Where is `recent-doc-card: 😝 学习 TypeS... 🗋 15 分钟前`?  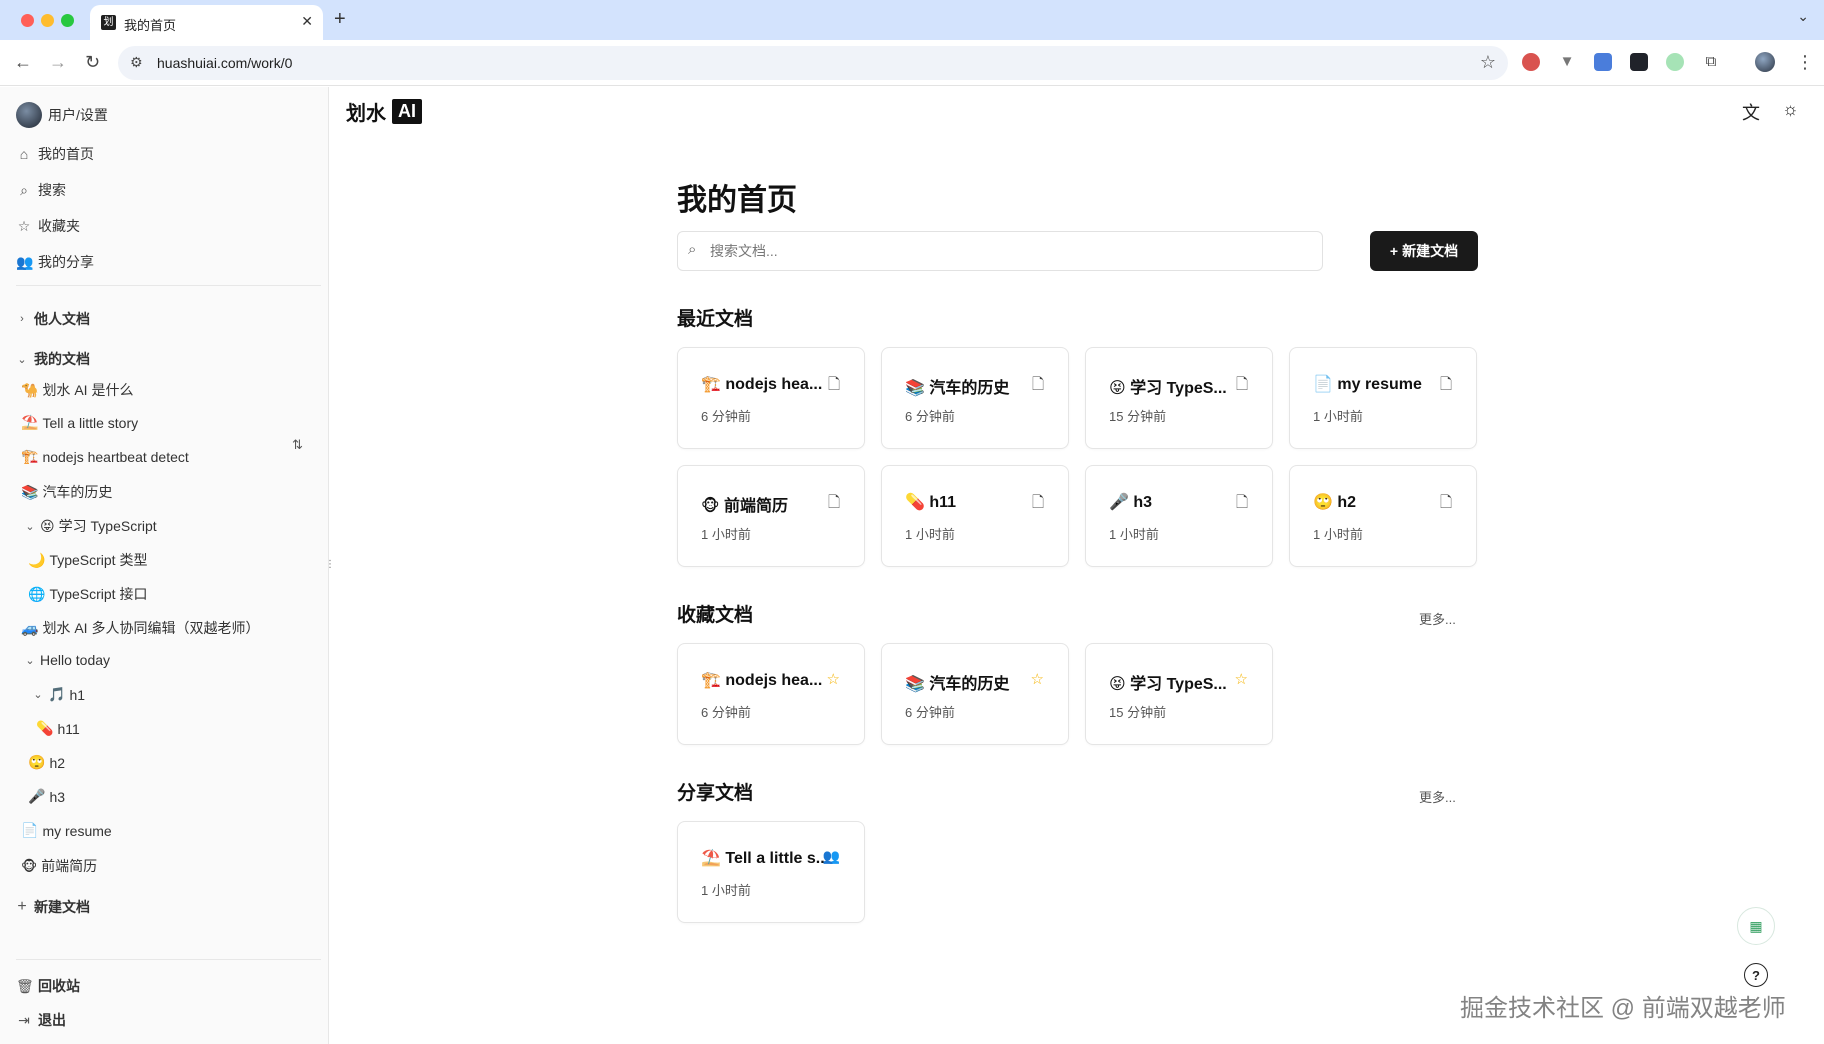
recent-doc-card: 😝 学习 TypeS... 🗋 15 分钟前 is located at coordinates (1179, 398).